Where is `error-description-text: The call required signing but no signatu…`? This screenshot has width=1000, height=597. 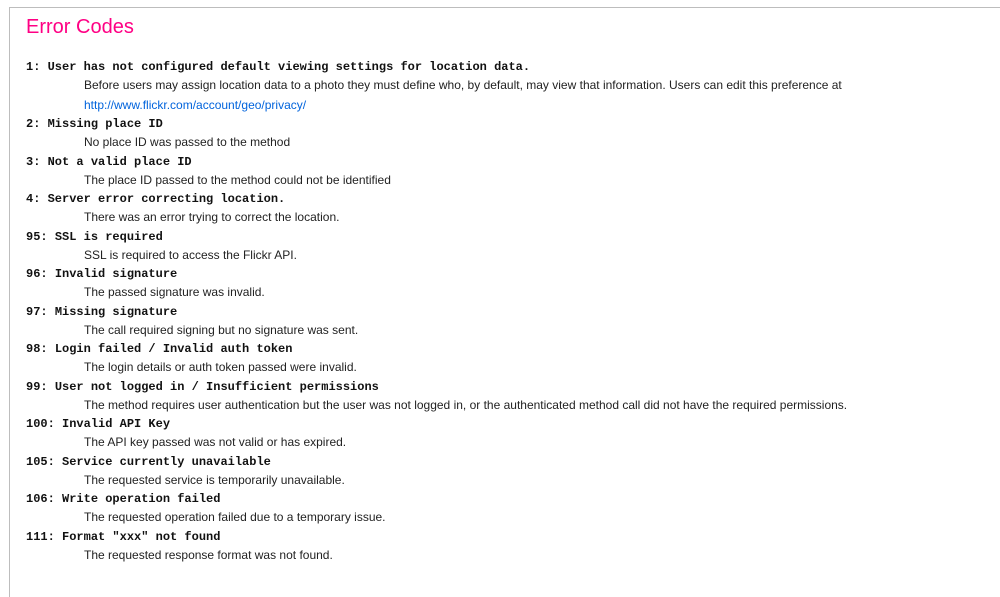 error-description-text: The call required signing but no signatu… is located at coordinates (221, 329).